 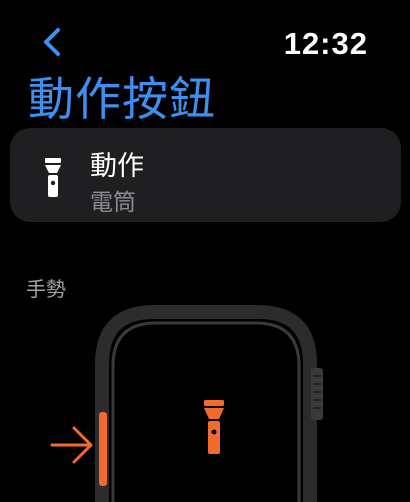 I want to click on side-button, so click(x=317, y=394).